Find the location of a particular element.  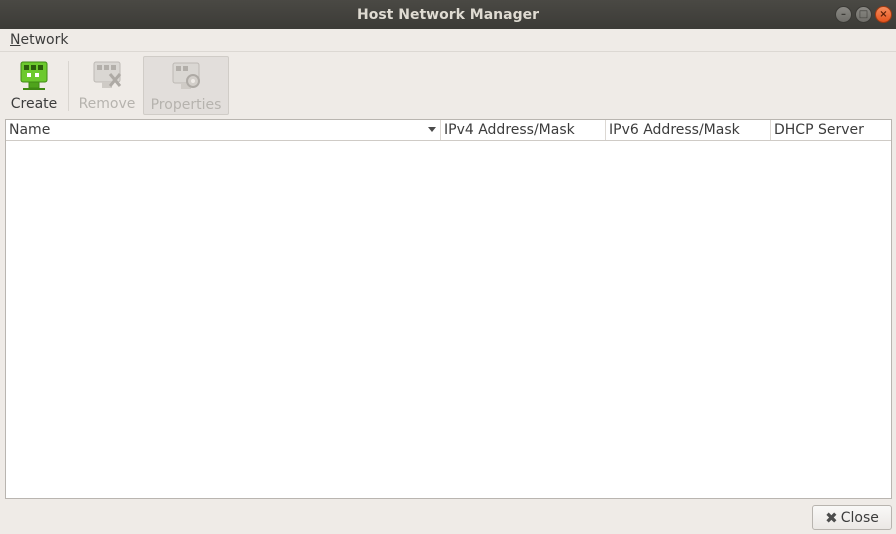

remove-label: Remove is located at coordinates (107, 104).